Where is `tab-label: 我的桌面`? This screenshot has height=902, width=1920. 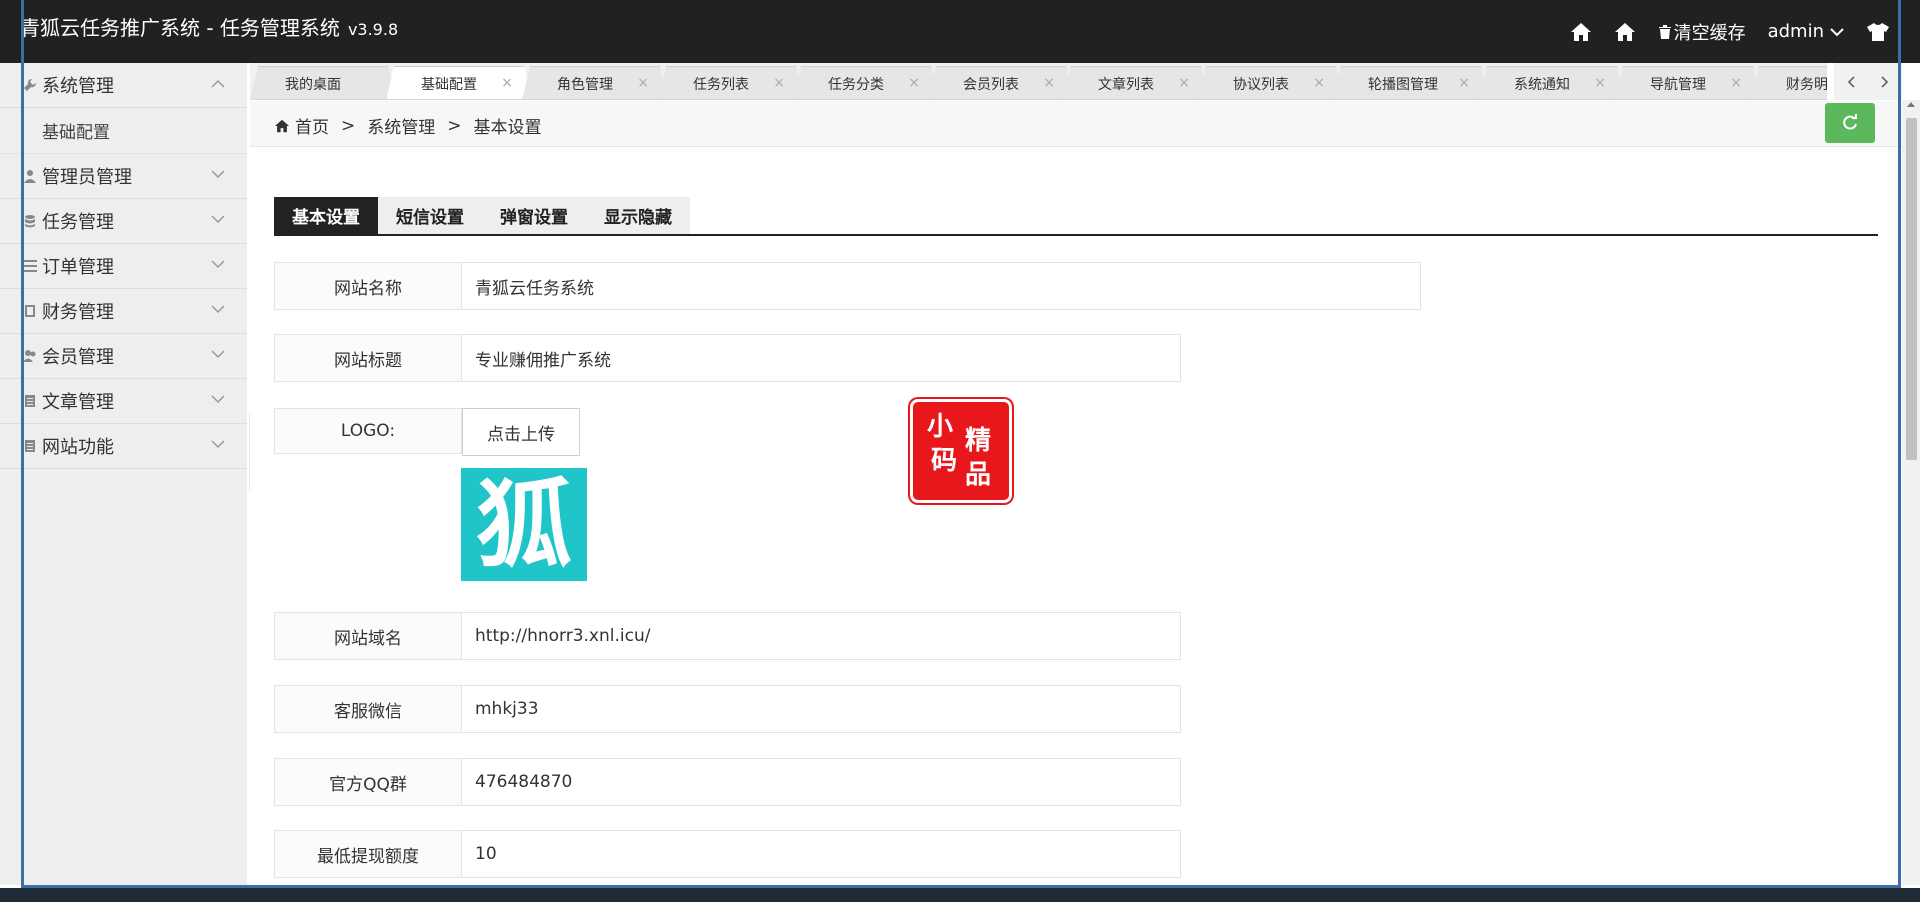
tab-label: 我的桌面 is located at coordinates (313, 84).